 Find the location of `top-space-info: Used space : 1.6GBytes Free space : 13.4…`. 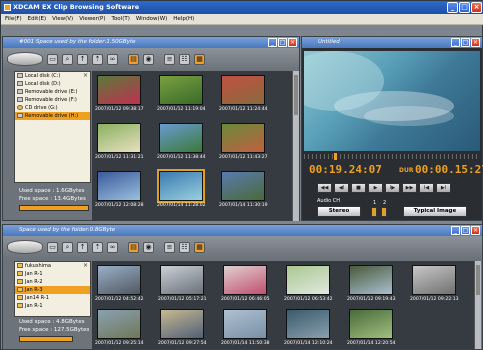

top-space-info: Used space : 1.6GBytes Free space : 13.4… is located at coordinates (52, 195).